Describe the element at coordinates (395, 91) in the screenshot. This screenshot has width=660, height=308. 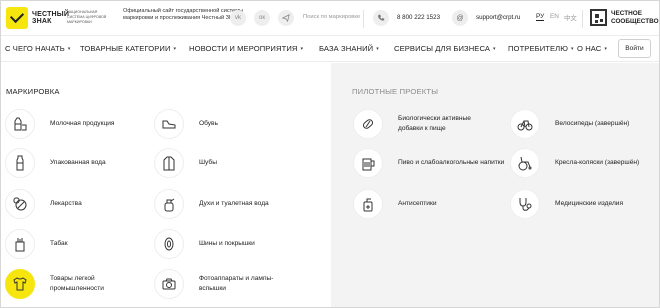
I see `pilot-projects-title: ПИЛОТНЫЕ ПРОЕКТЫ` at that location.